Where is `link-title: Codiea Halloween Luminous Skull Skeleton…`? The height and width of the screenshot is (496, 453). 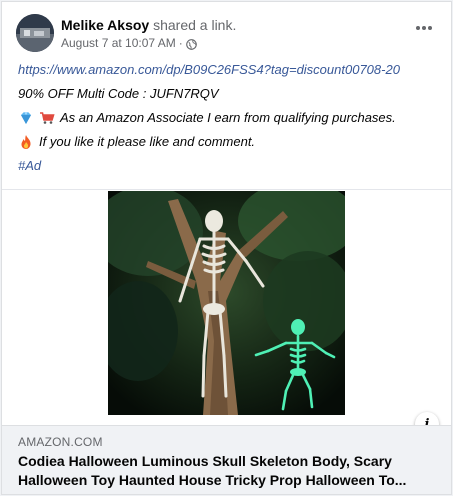
link-title: Codiea Halloween Luminous Skull Skeleton… is located at coordinates (224, 471).